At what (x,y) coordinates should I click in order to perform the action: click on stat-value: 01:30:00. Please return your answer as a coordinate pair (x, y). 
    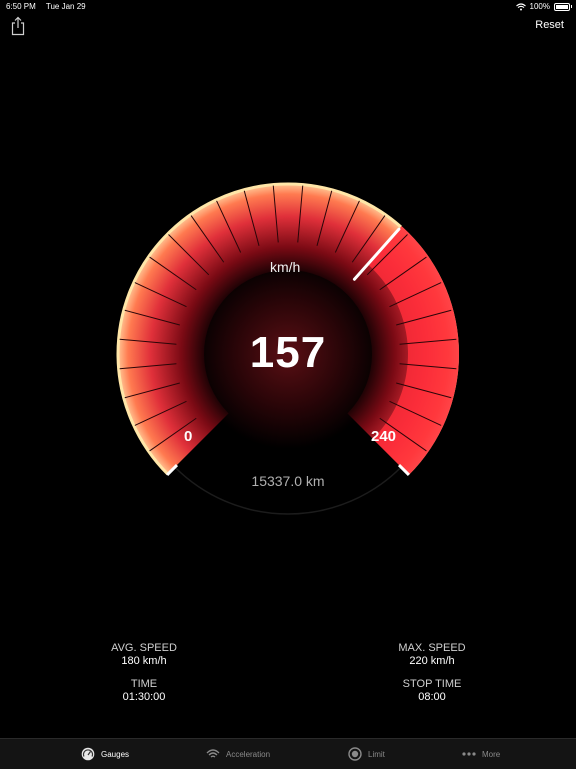
    Looking at the image, I should click on (144, 697).